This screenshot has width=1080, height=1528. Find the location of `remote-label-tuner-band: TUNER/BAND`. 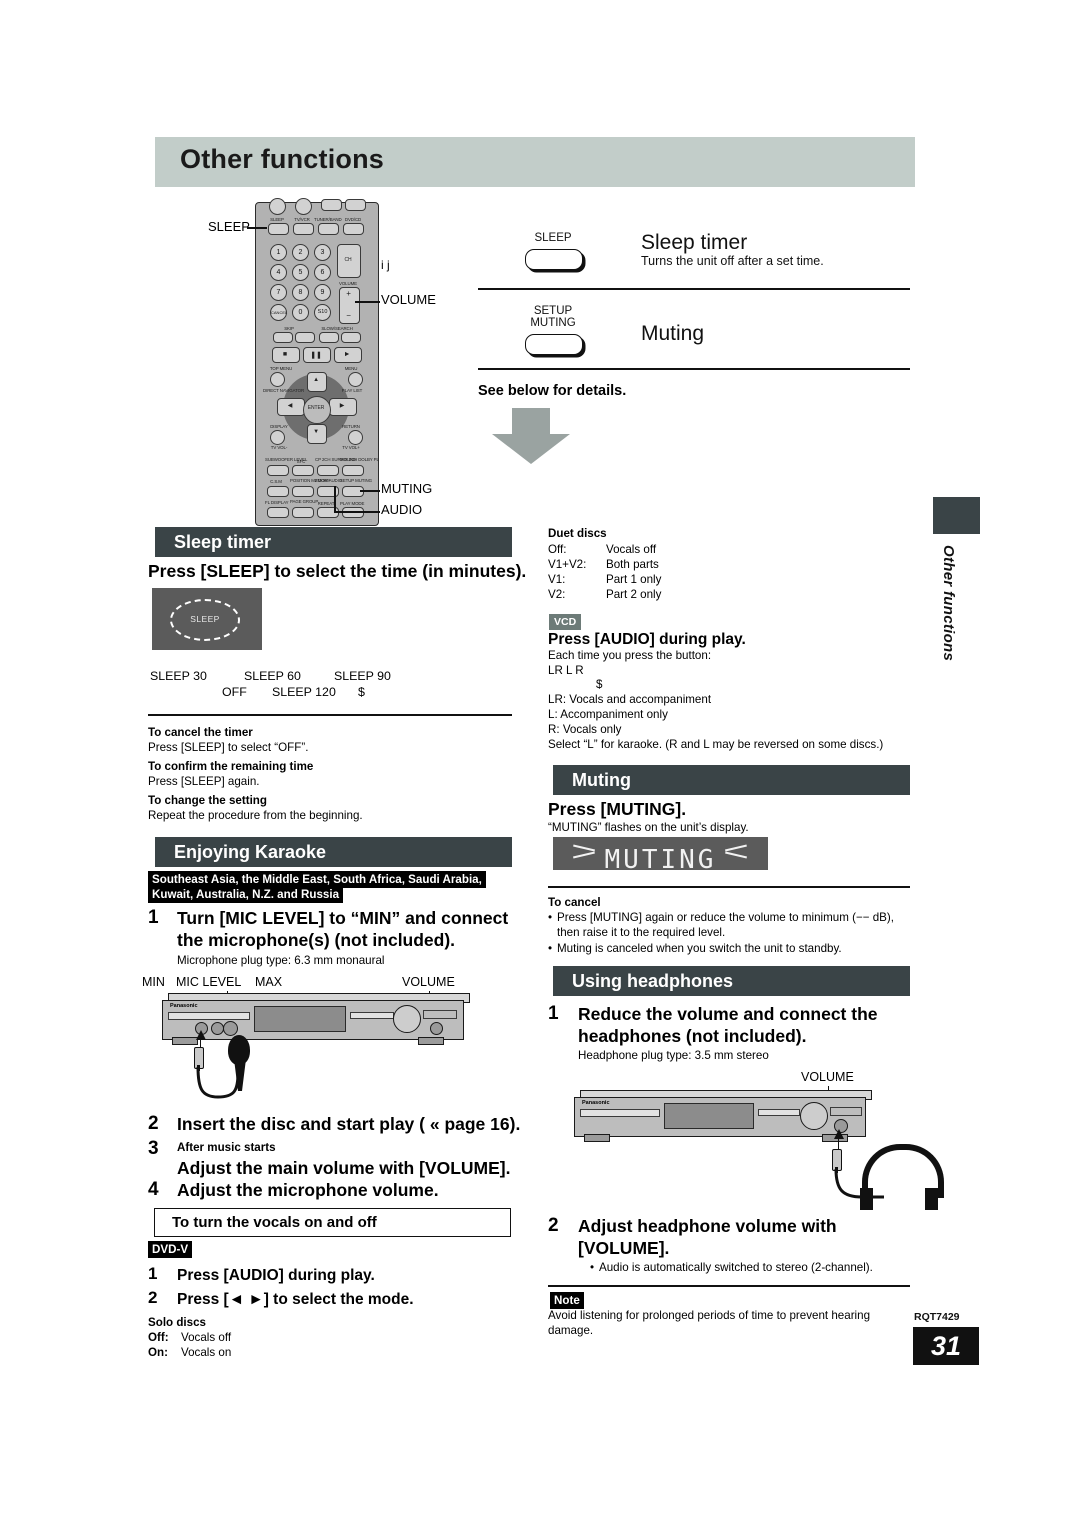

remote-label-tuner-band: TUNER/BAND is located at coordinates (328, 219).